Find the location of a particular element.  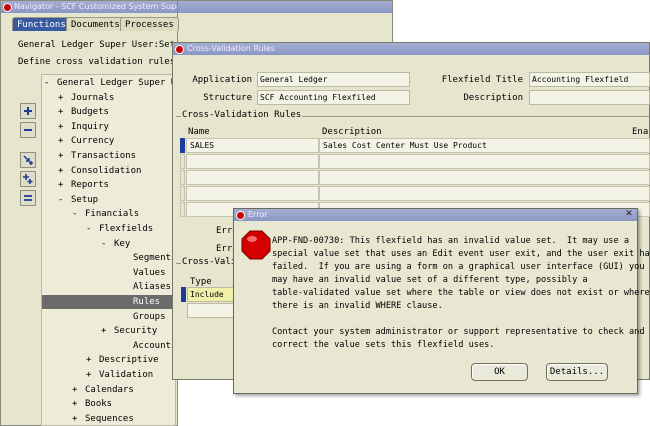

tree-item-label: Financials is located at coordinates (112, 214).